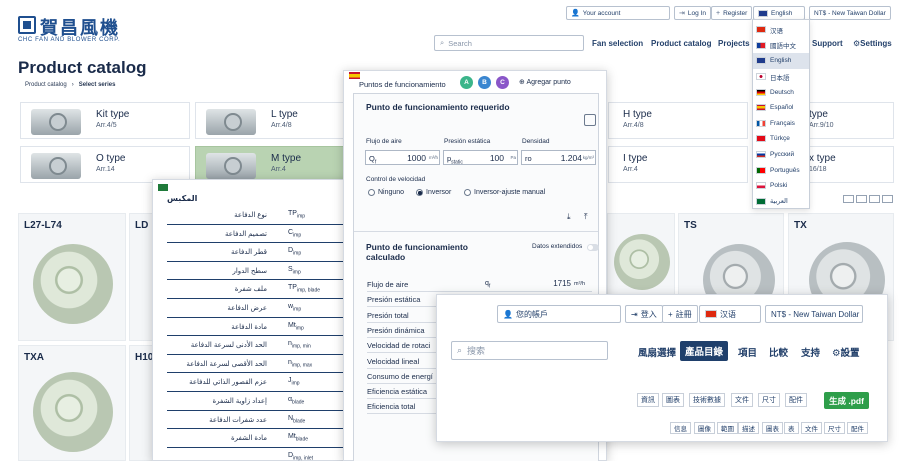 The height and width of the screenshot is (461, 900). I want to click on language-option-de: Deutsch, so click(781, 92).